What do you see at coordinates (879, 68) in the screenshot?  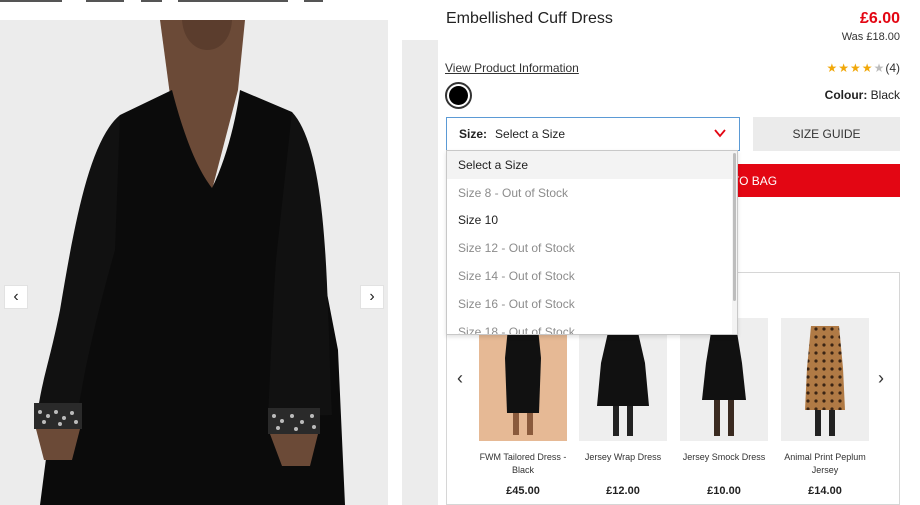 I see `star-empty-icon: ★` at bounding box center [879, 68].